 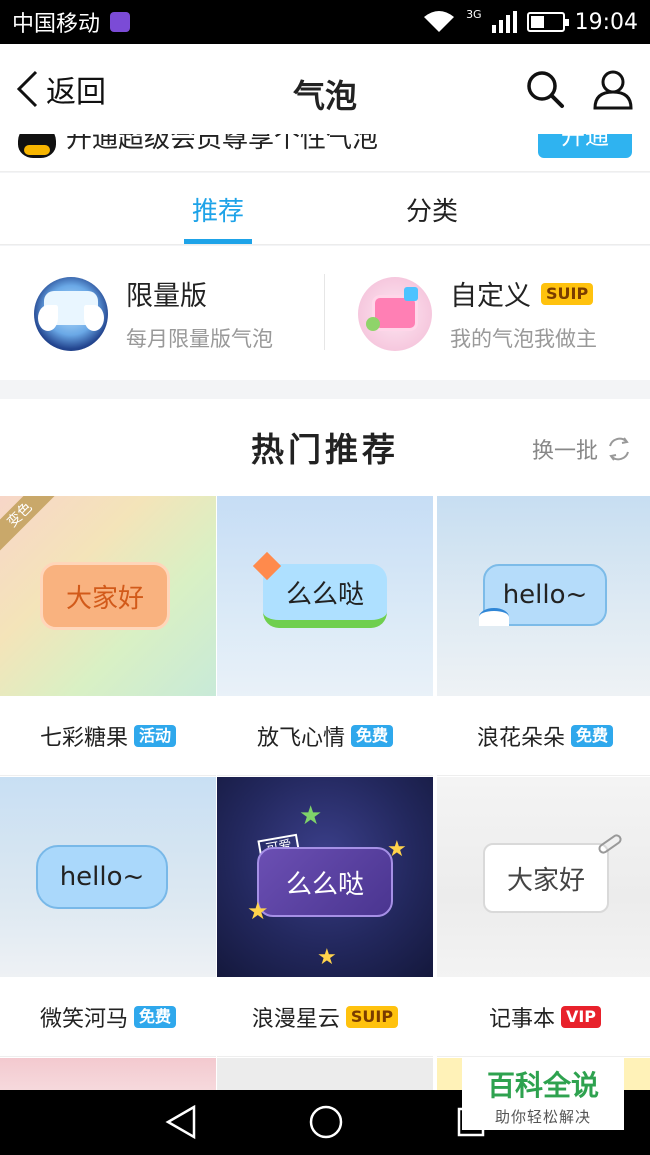 What do you see at coordinates (71, 313) in the screenshot?
I see `limited-edition-icon` at bounding box center [71, 313].